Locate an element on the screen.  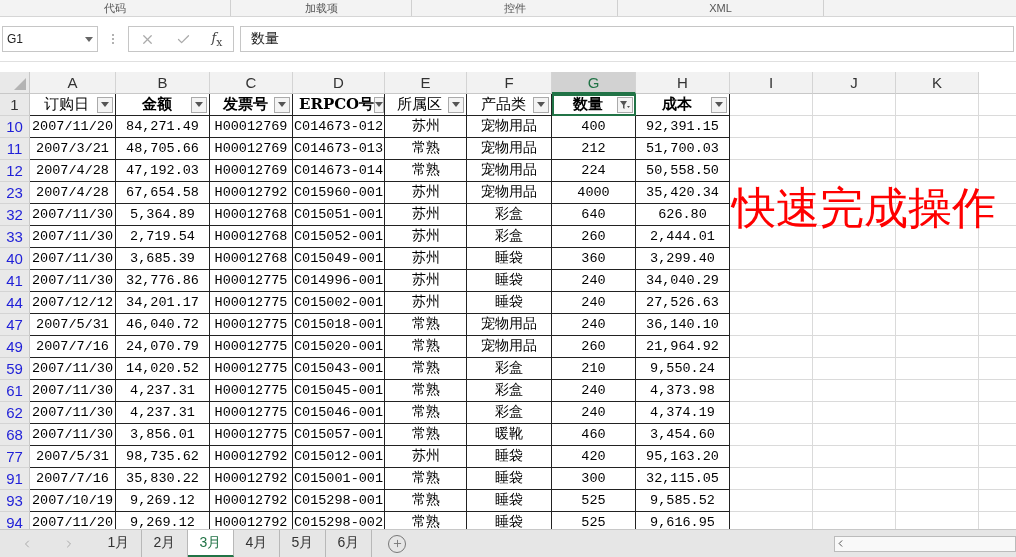
row-header: 59 is located at coordinates (15, 369).